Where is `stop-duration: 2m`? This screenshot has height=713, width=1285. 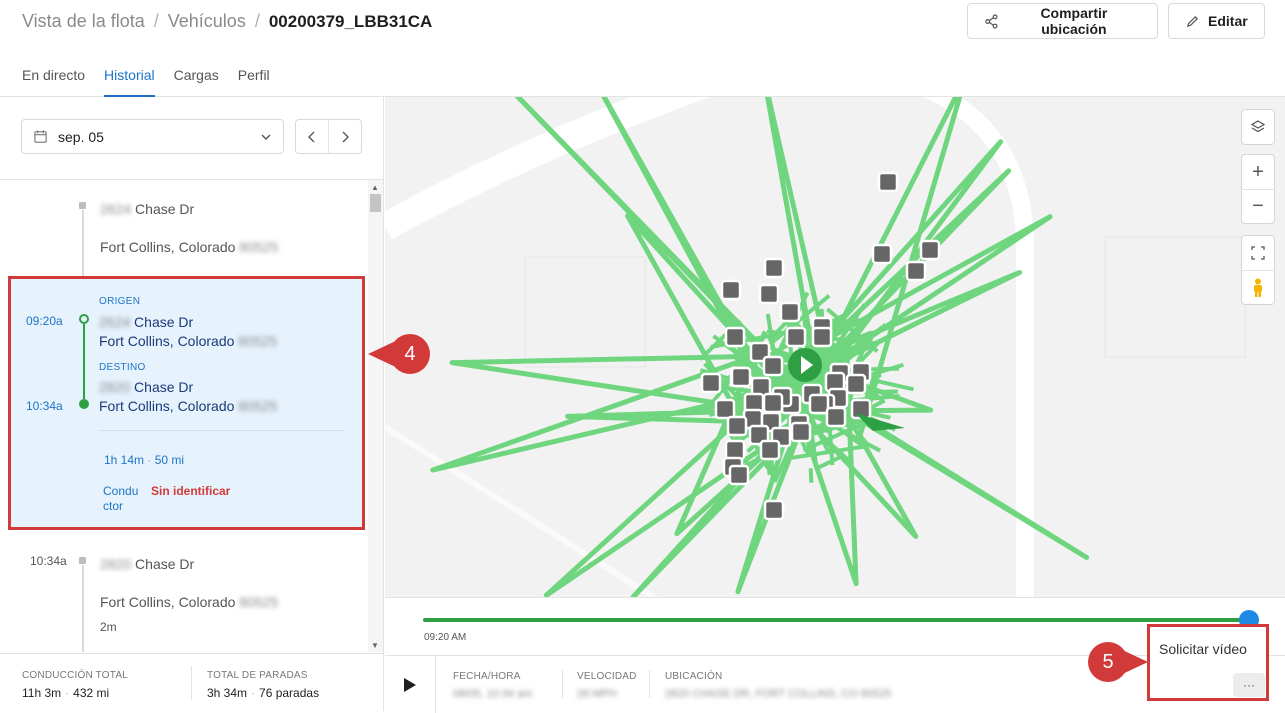 stop-duration: 2m is located at coordinates (108, 627).